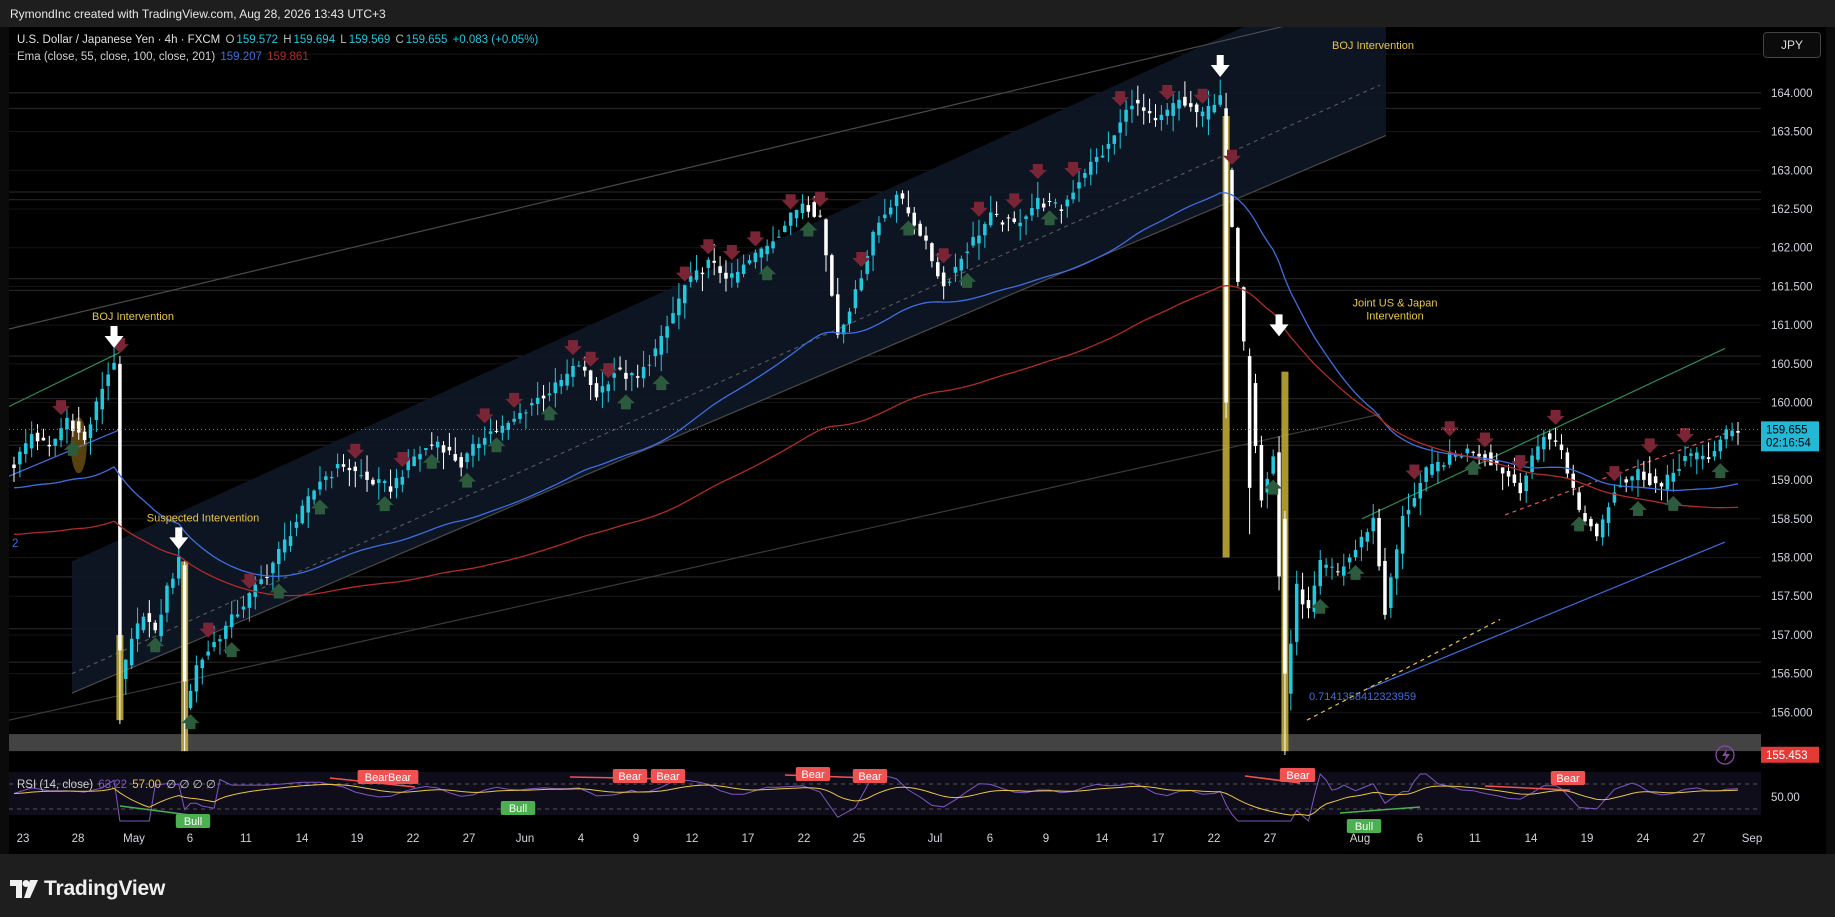  Describe the element at coordinates (1546, 615) in the screenshot. I see `recovery-channel-lower` at that location.